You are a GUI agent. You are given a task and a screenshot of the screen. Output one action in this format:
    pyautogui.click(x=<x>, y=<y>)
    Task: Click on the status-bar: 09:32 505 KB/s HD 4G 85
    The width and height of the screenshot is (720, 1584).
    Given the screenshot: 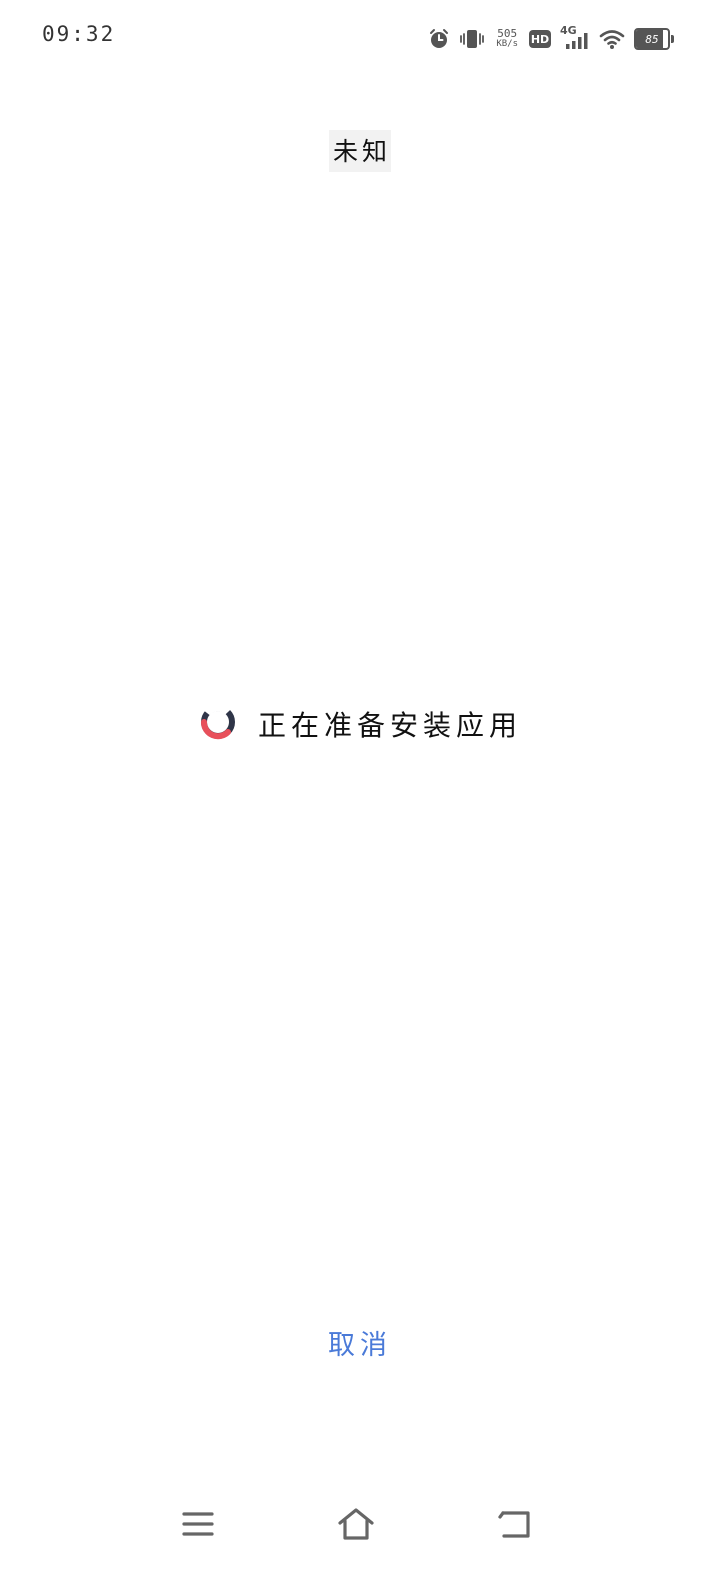 What is the action you would take?
    pyautogui.click(x=360, y=36)
    